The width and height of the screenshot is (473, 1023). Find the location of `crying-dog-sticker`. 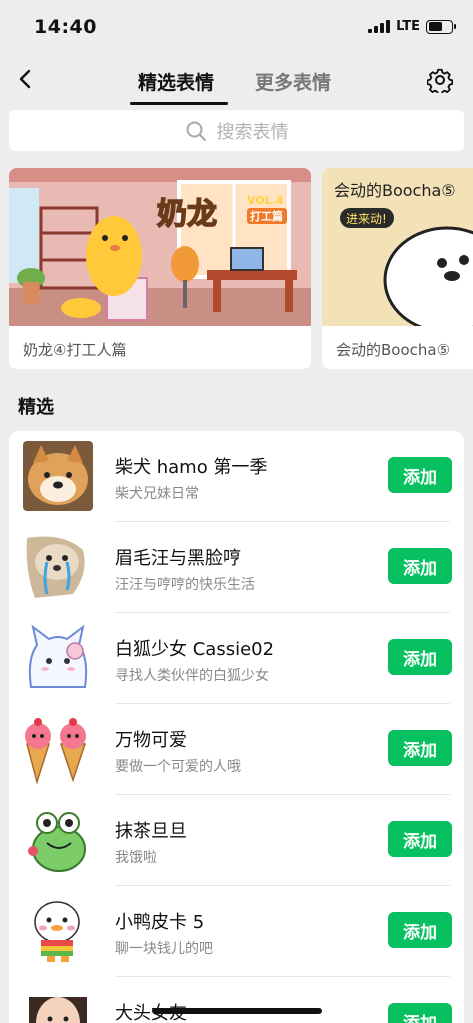

crying-dog-sticker is located at coordinates (55, 567).